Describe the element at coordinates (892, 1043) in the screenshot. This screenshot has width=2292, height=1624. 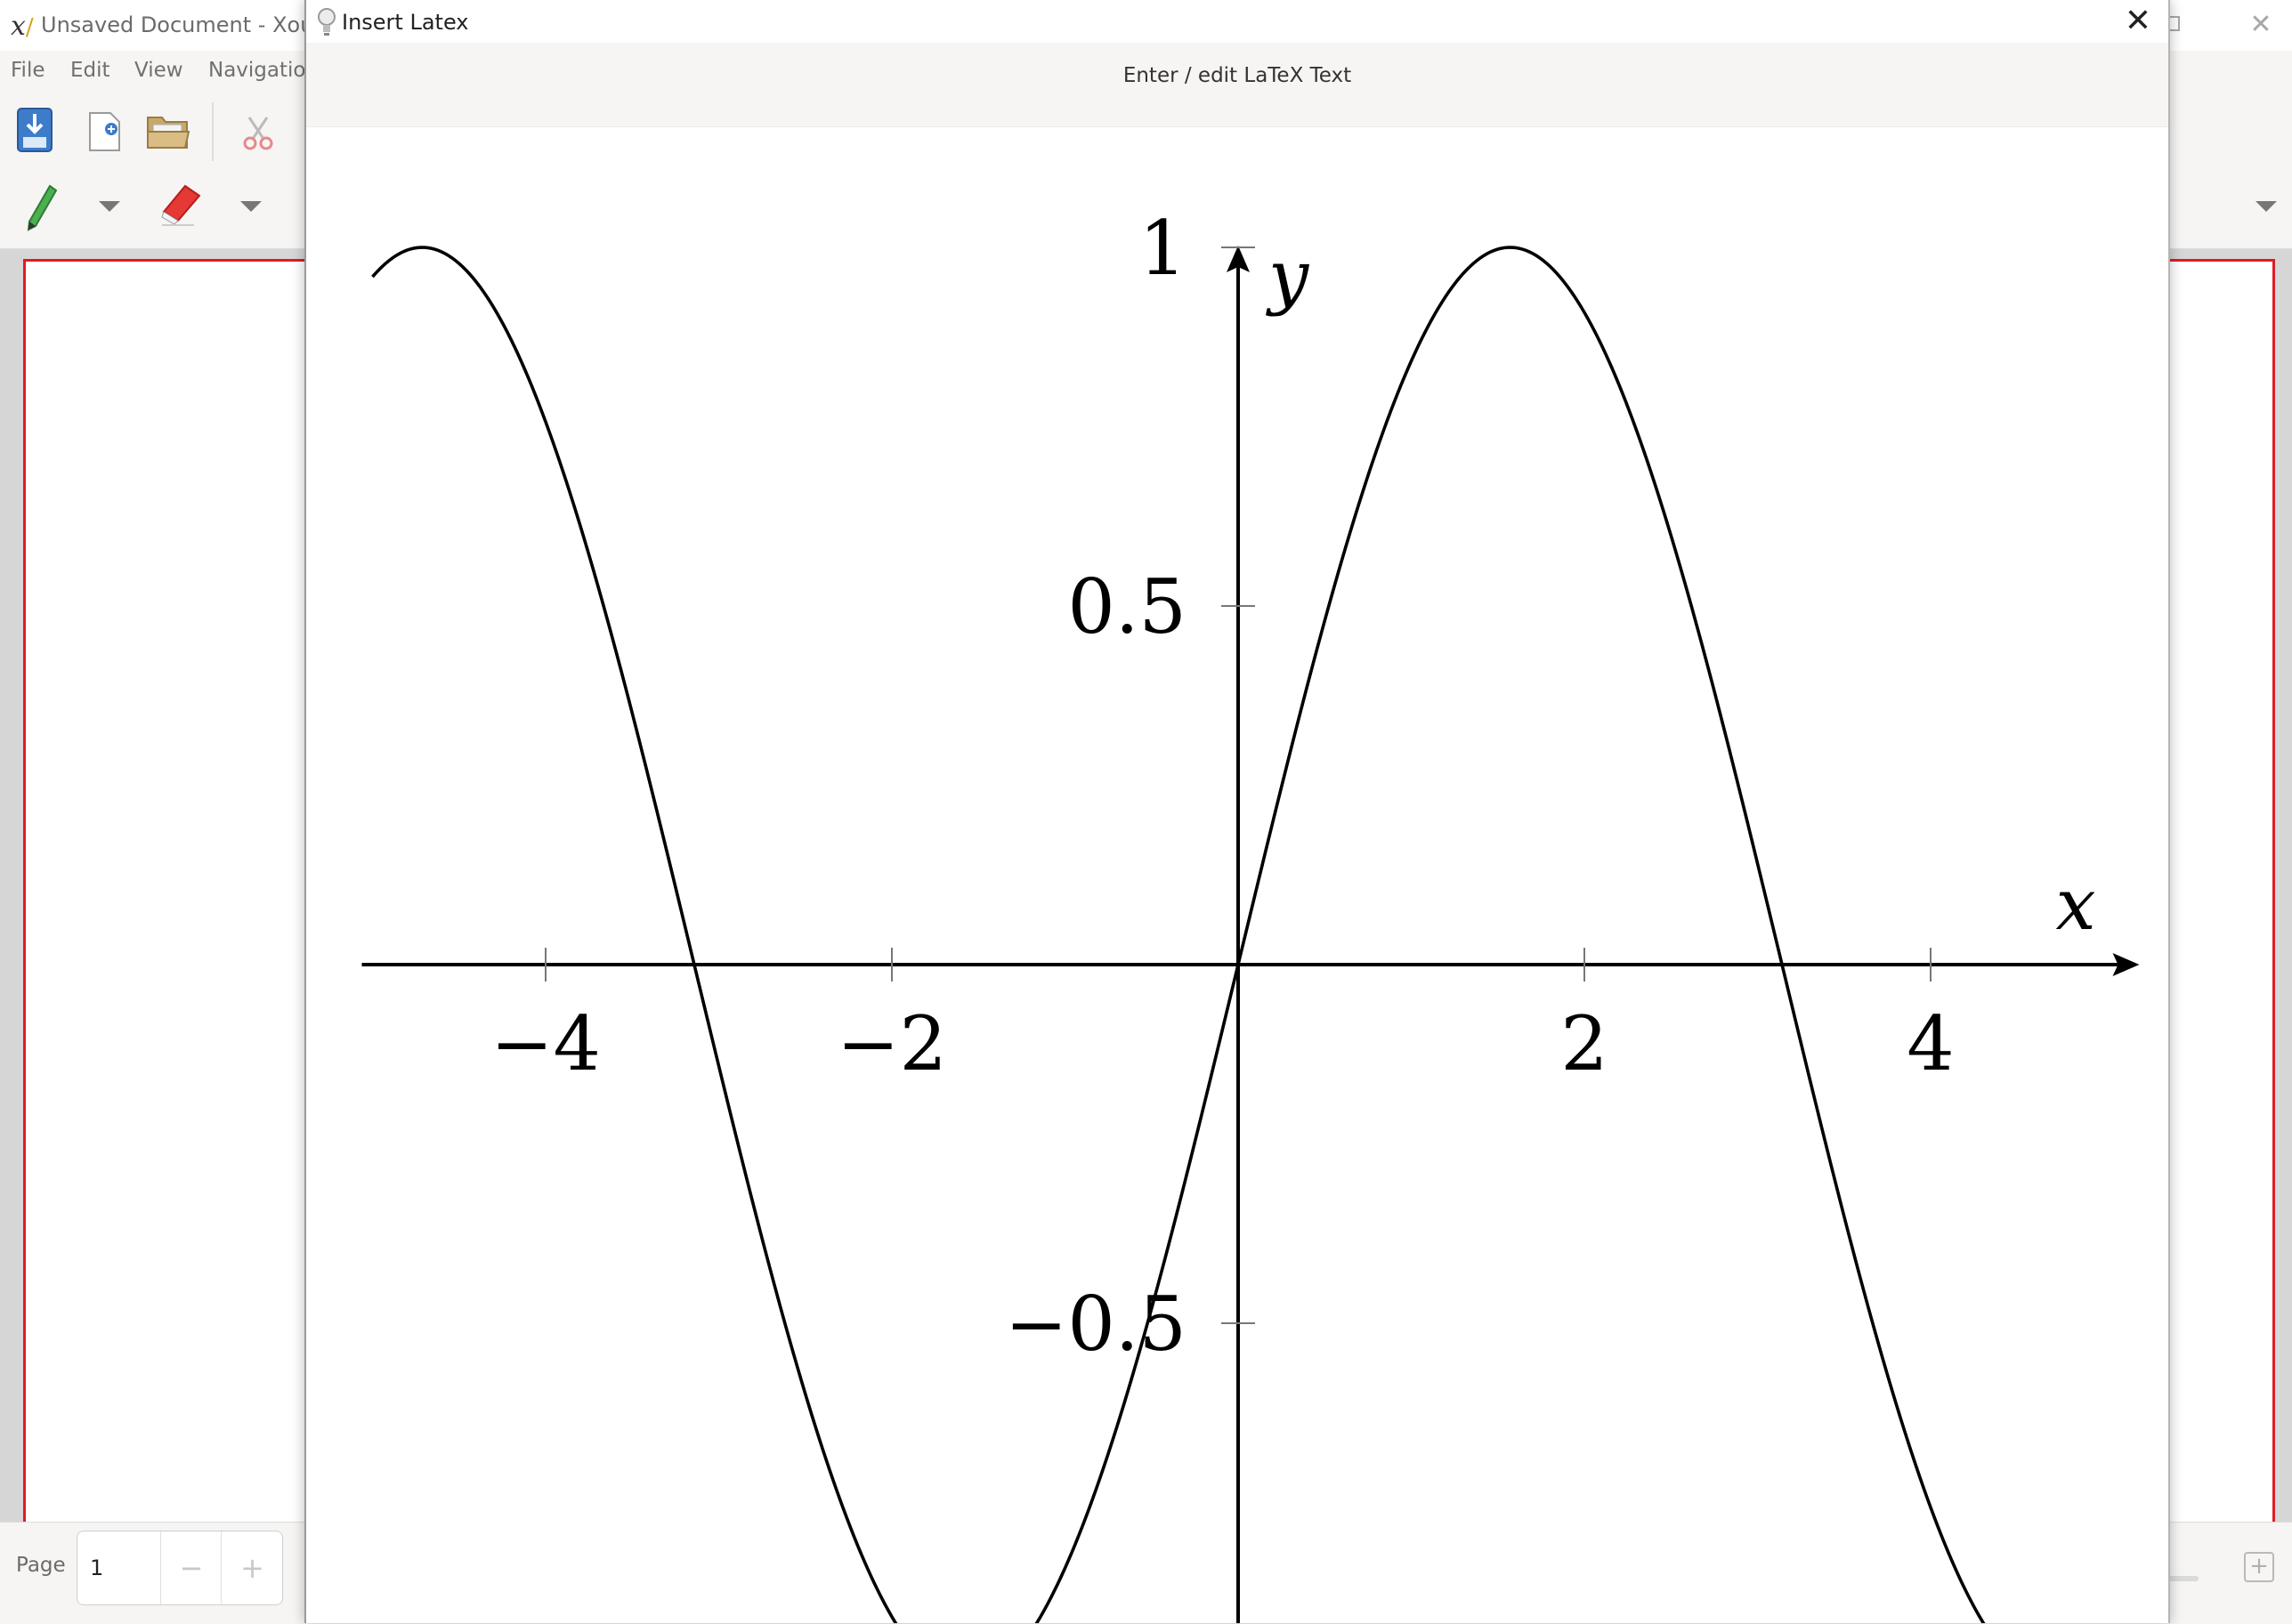
I see `x-tick-label: −2` at that location.